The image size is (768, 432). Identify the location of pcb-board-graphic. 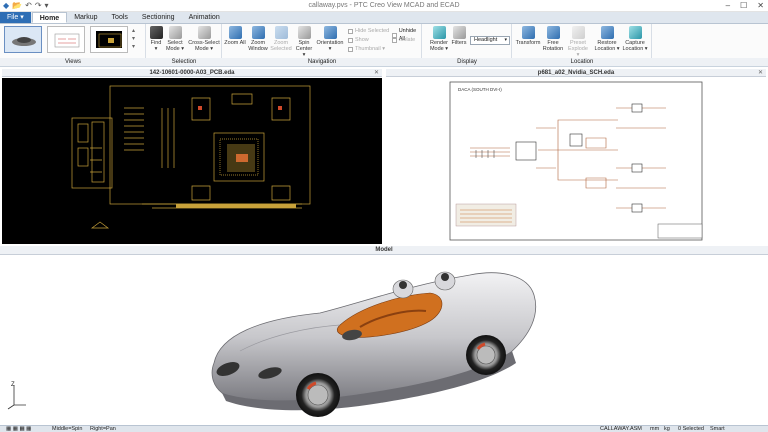
(191, 157).